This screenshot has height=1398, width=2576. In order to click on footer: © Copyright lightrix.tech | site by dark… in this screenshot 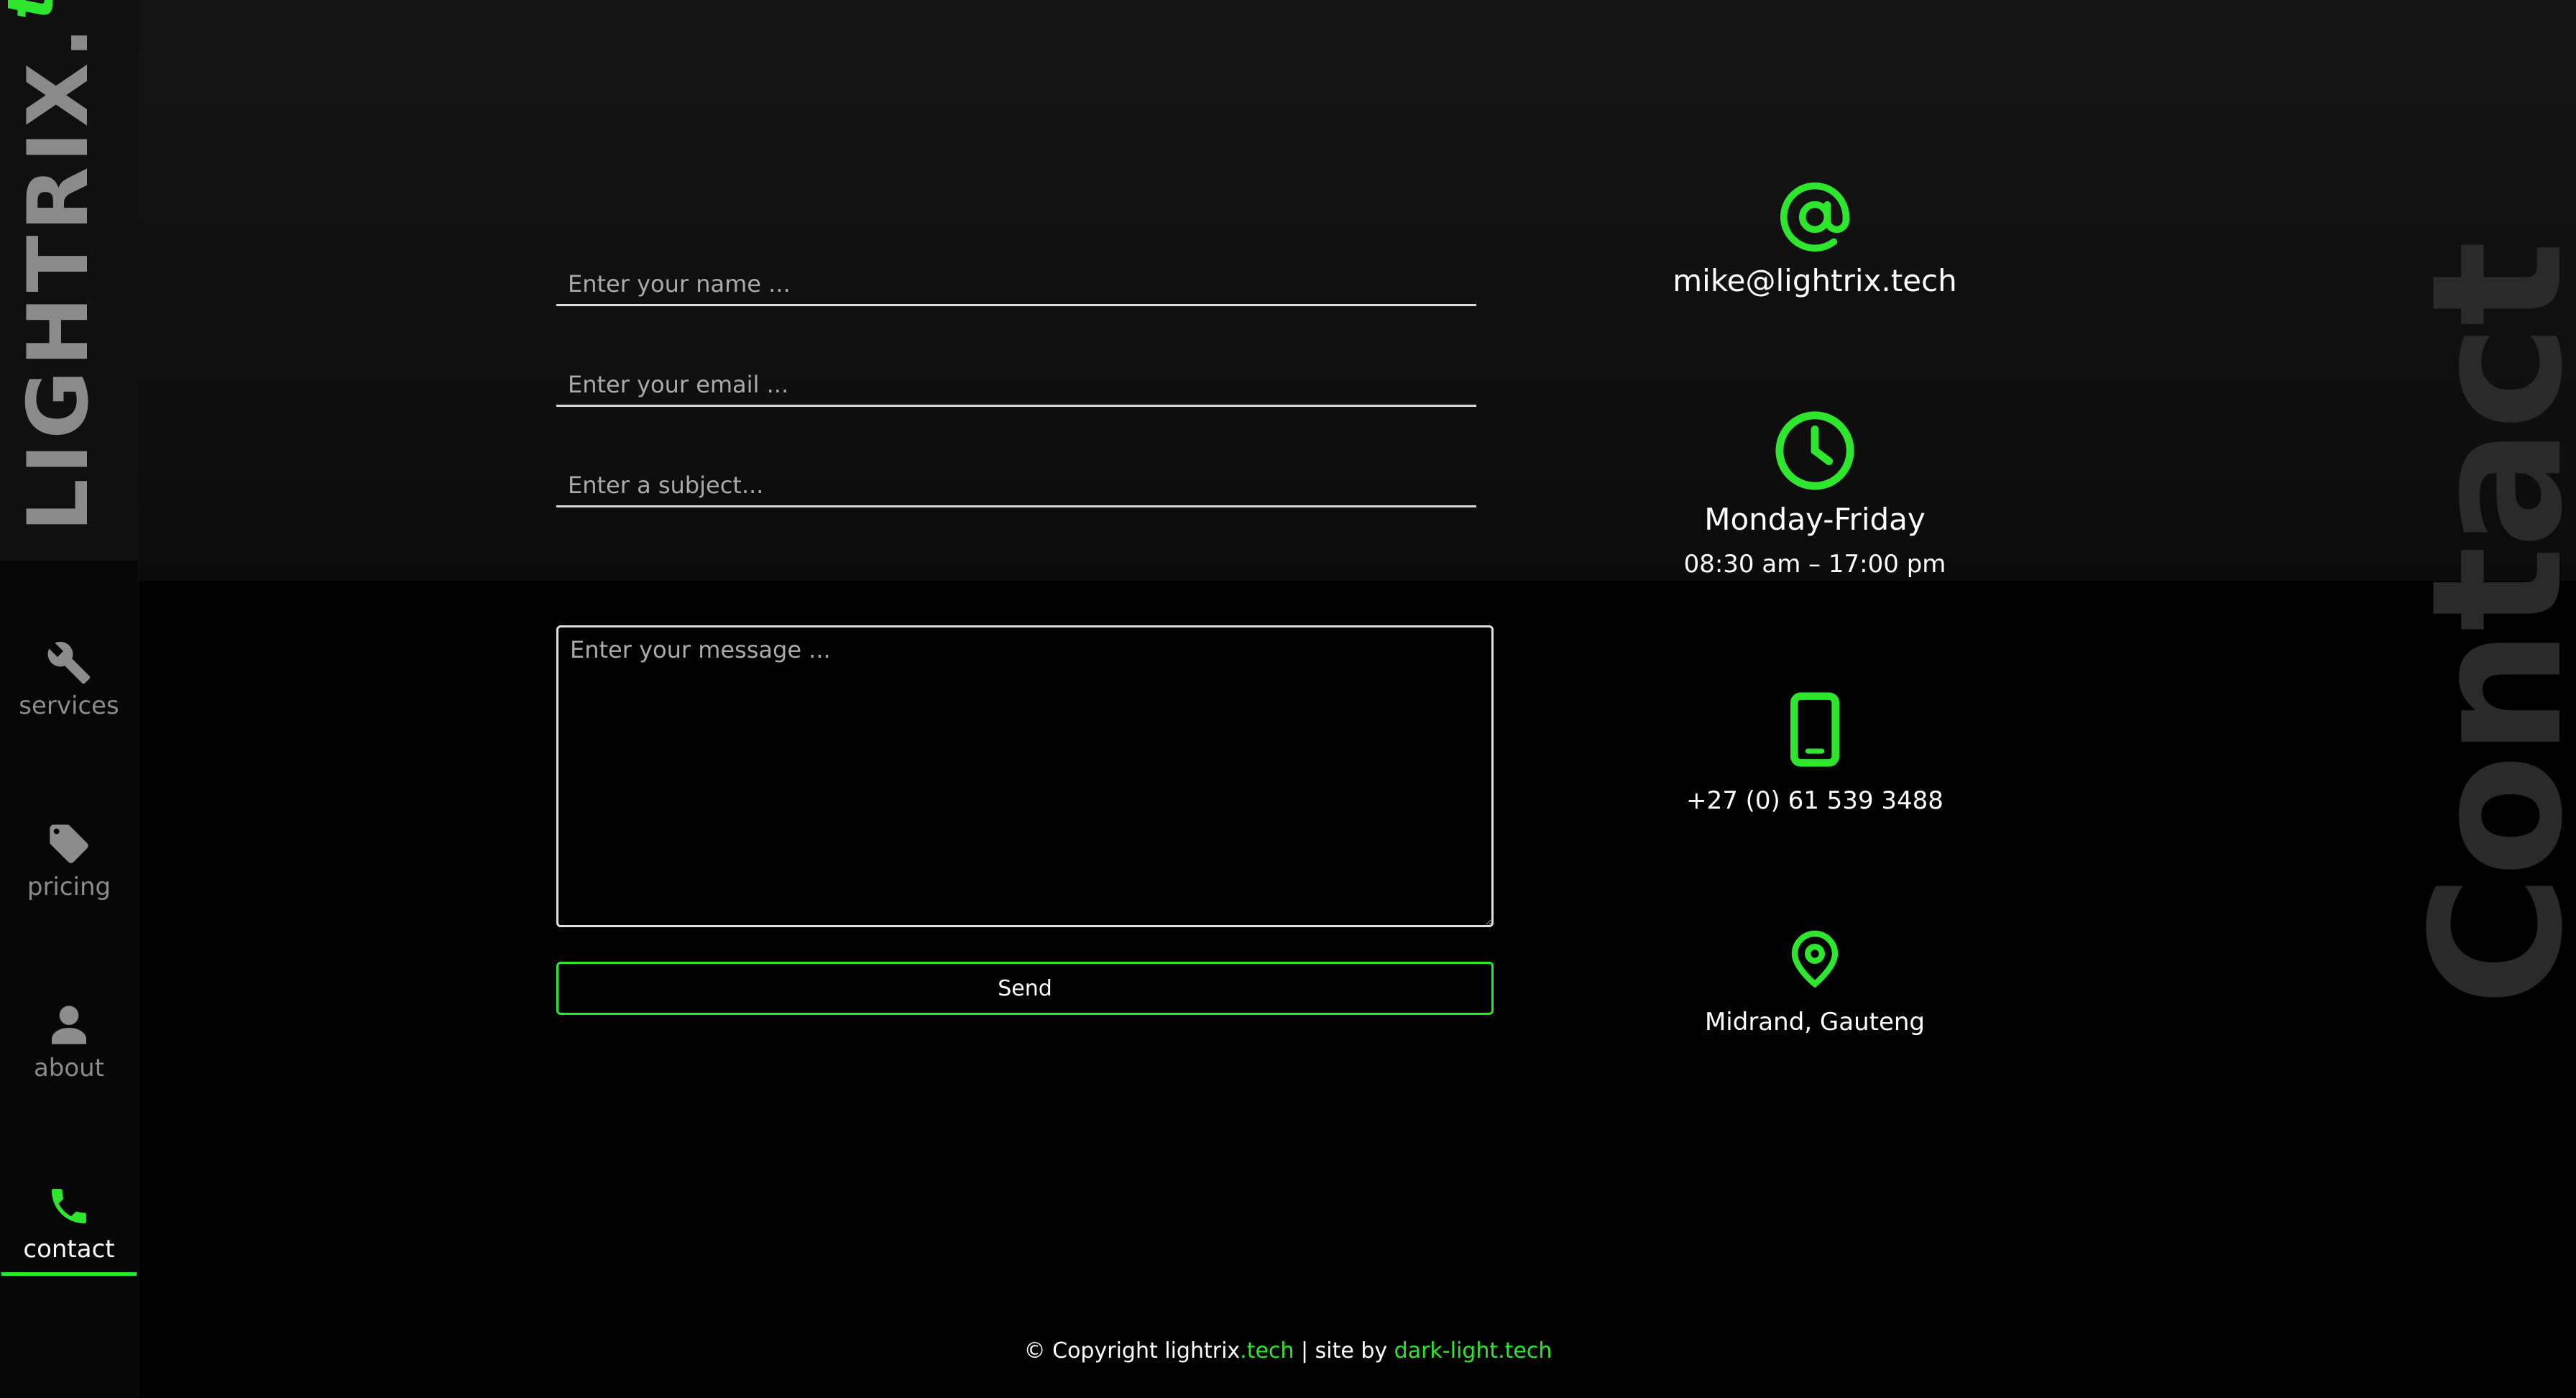, I will do `click(1288, 1350)`.